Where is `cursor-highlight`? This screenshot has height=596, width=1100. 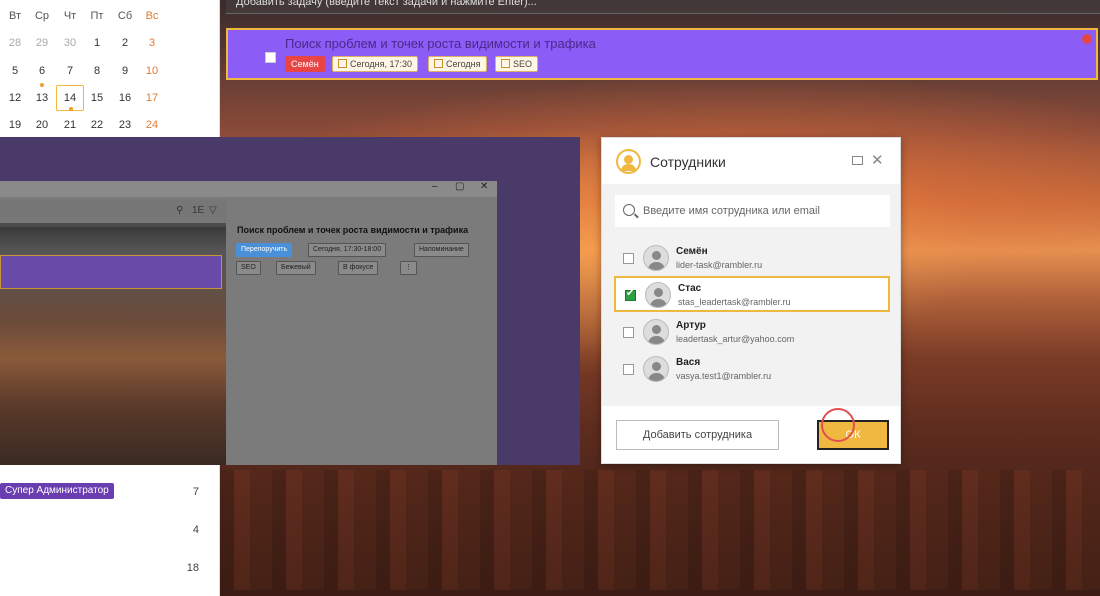
cursor-highlight is located at coordinates (838, 425).